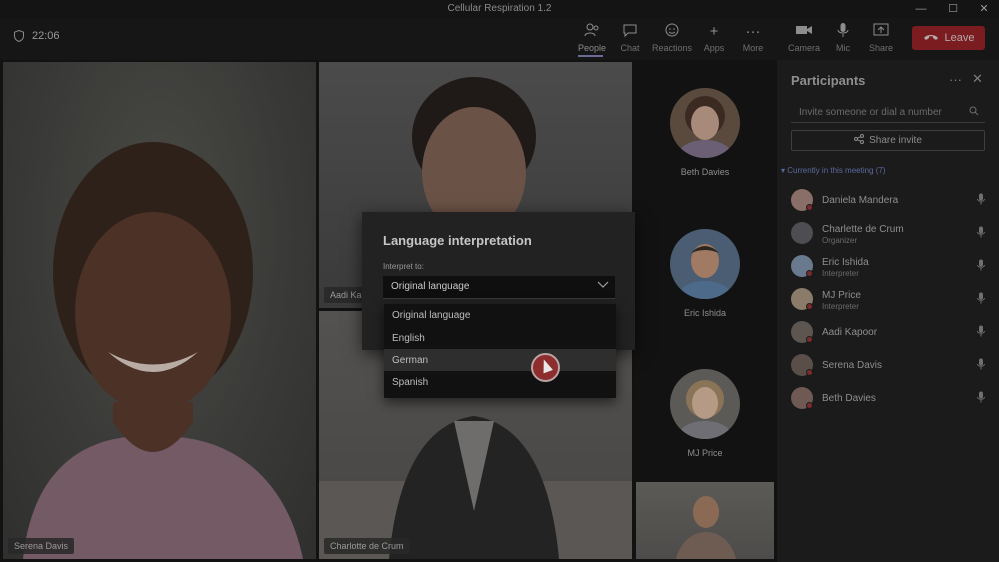 This screenshot has height=562, width=999. What do you see at coordinates (895, 140) in the screenshot?
I see `share-invite-label: Share invite` at bounding box center [895, 140].